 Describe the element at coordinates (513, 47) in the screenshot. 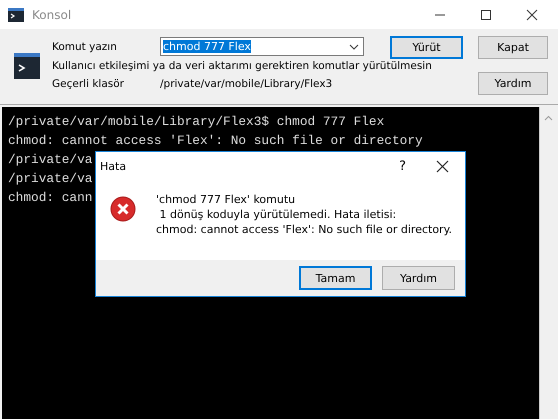

I see `close-button: Kapat` at that location.